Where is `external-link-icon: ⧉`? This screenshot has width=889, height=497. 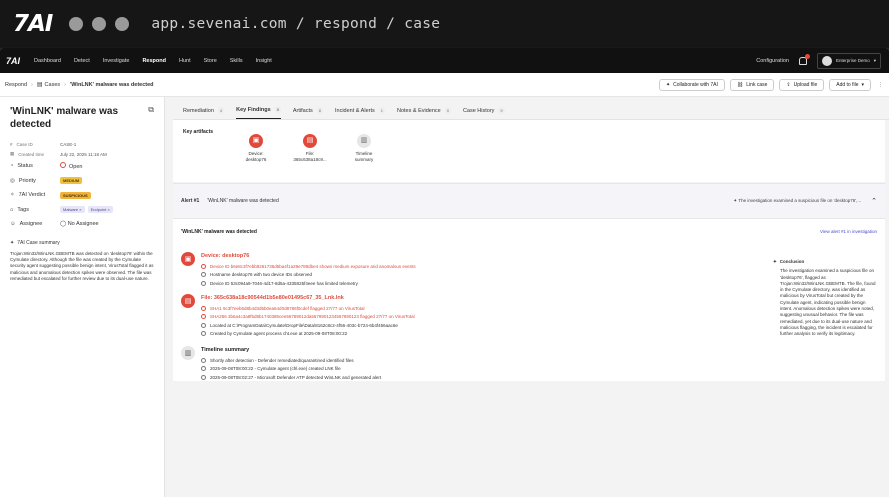
external-link-icon: ⧉ is located at coordinates (151, 118).